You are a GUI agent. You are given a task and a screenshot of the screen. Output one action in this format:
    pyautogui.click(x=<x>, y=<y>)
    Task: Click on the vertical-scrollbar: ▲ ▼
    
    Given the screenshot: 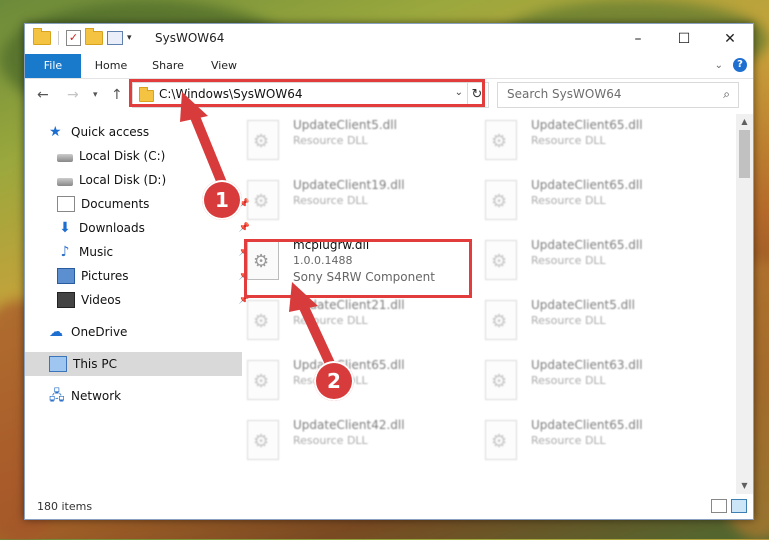 What is the action you would take?
    pyautogui.click(x=744, y=304)
    